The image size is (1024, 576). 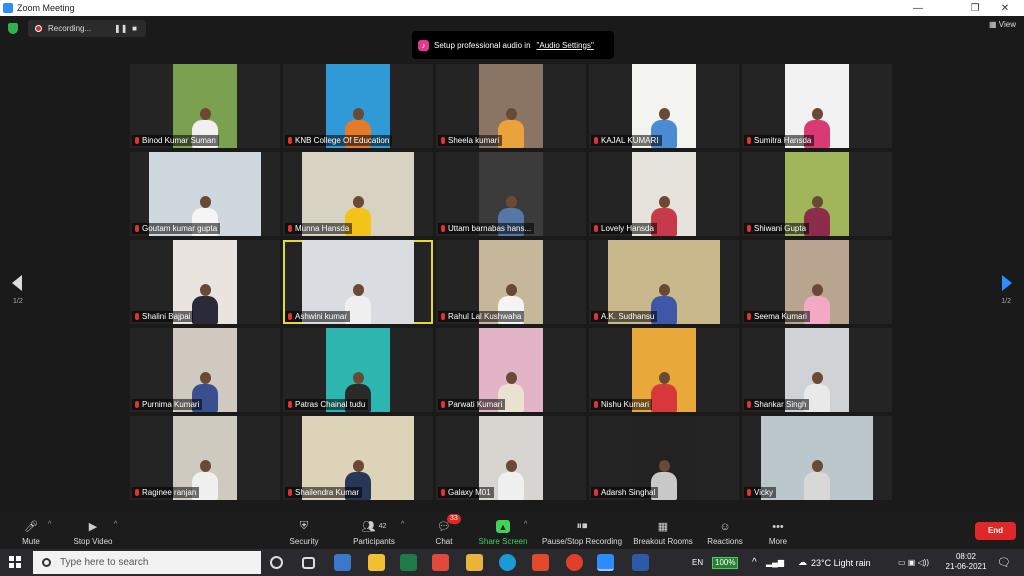 I want to click on view-label: View, so click(x=1007, y=24).